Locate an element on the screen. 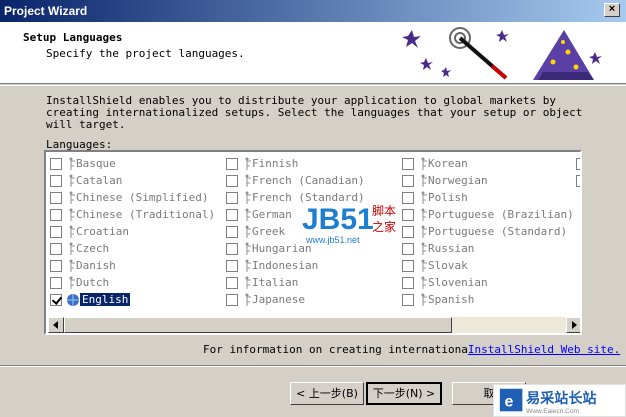 The width and height of the screenshot is (626, 417). scroll-right-button is located at coordinates (573, 325).